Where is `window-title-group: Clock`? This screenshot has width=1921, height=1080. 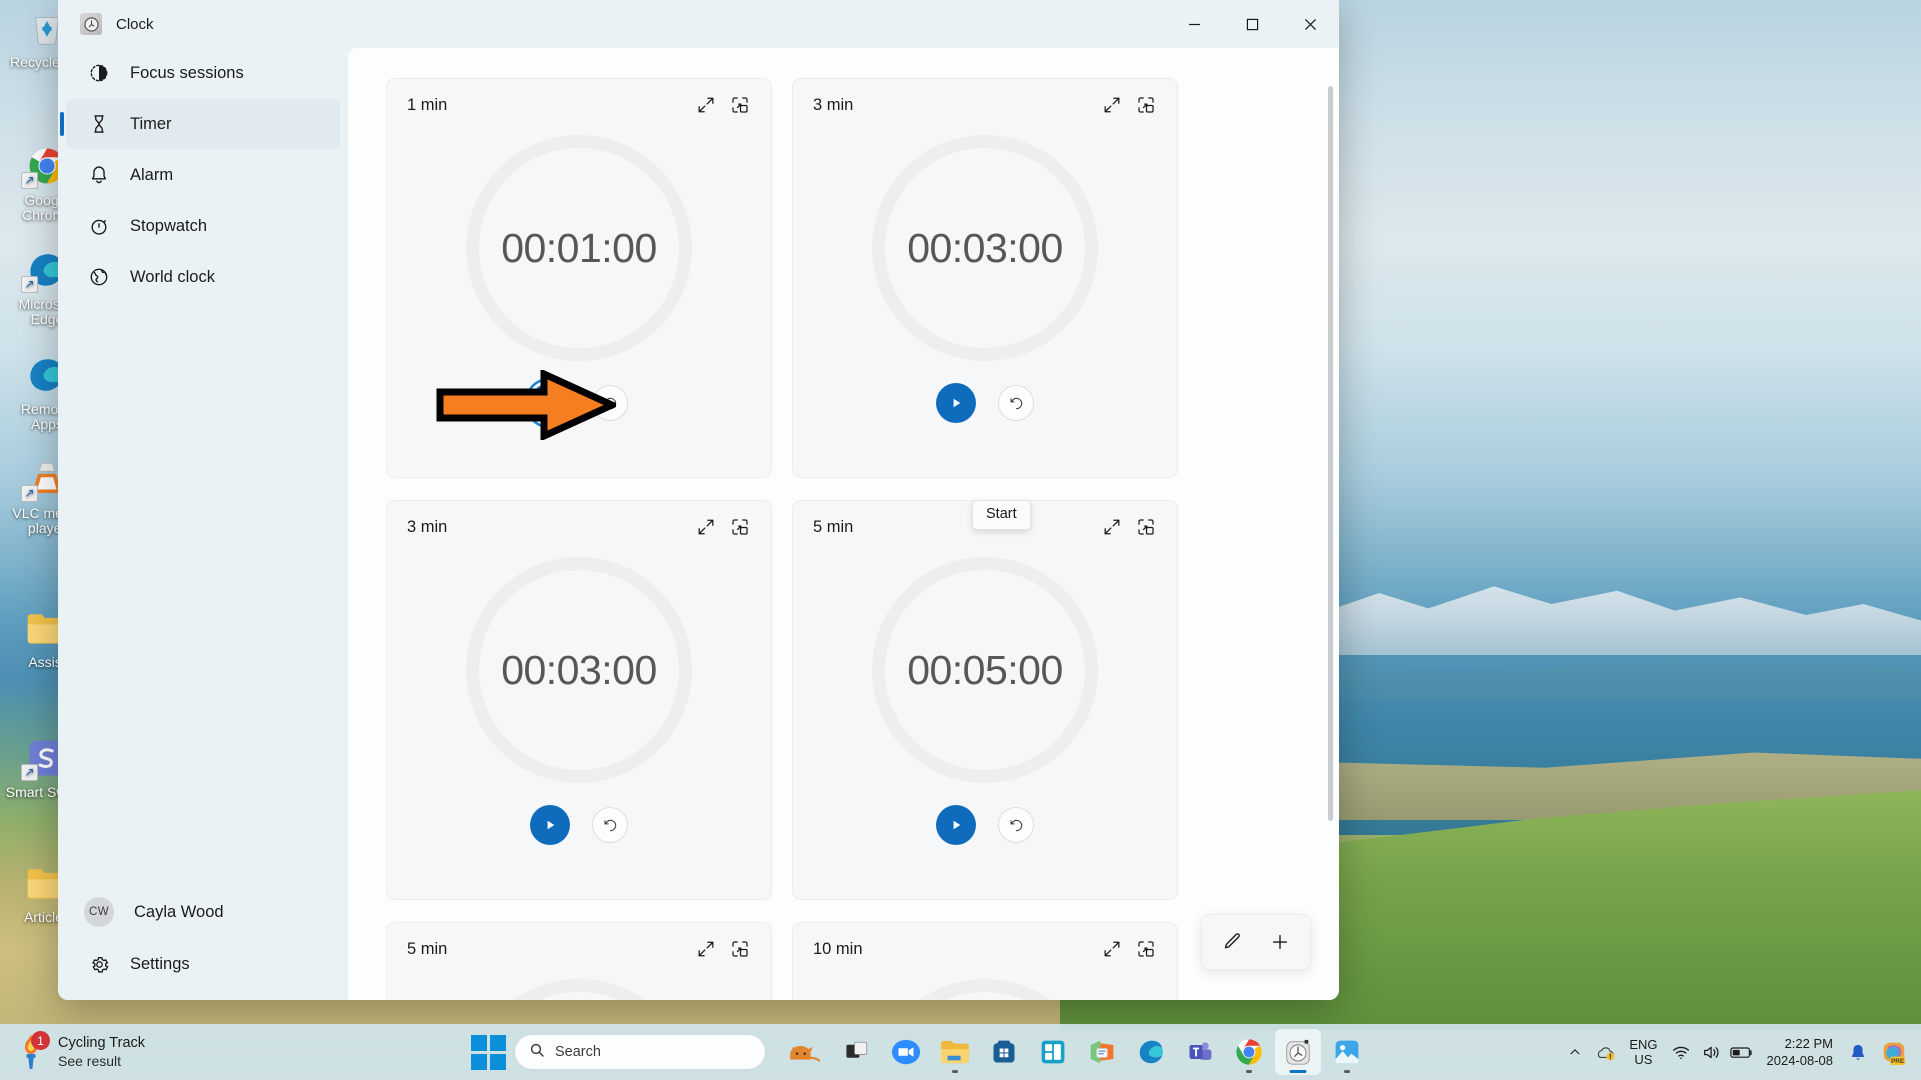
window-title-group: Clock is located at coordinates (611, 24).